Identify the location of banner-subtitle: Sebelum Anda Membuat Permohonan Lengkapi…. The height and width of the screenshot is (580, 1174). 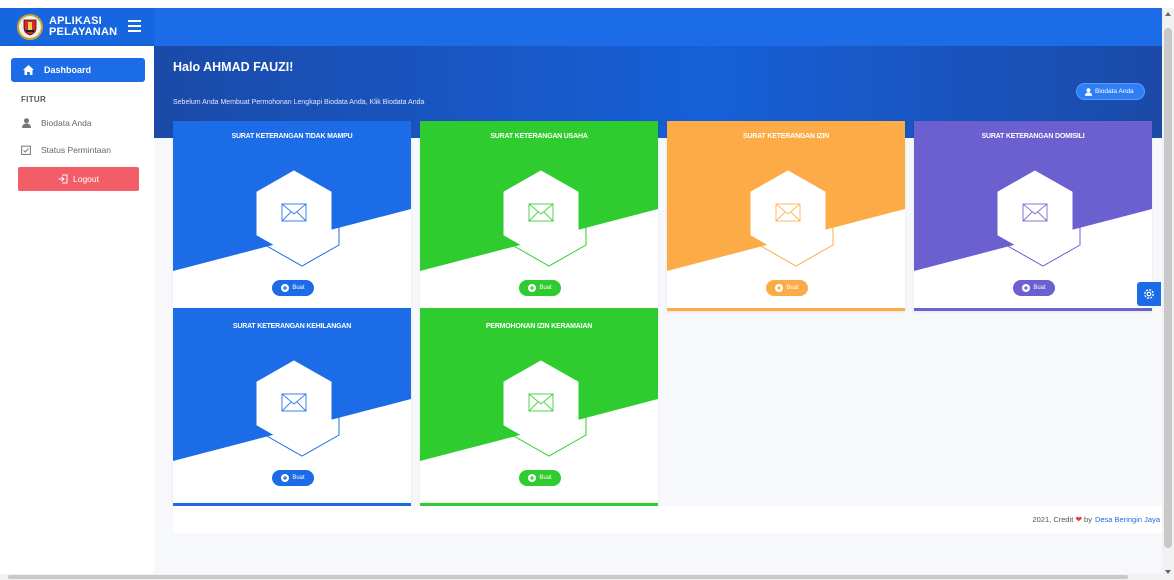
(299, 102).